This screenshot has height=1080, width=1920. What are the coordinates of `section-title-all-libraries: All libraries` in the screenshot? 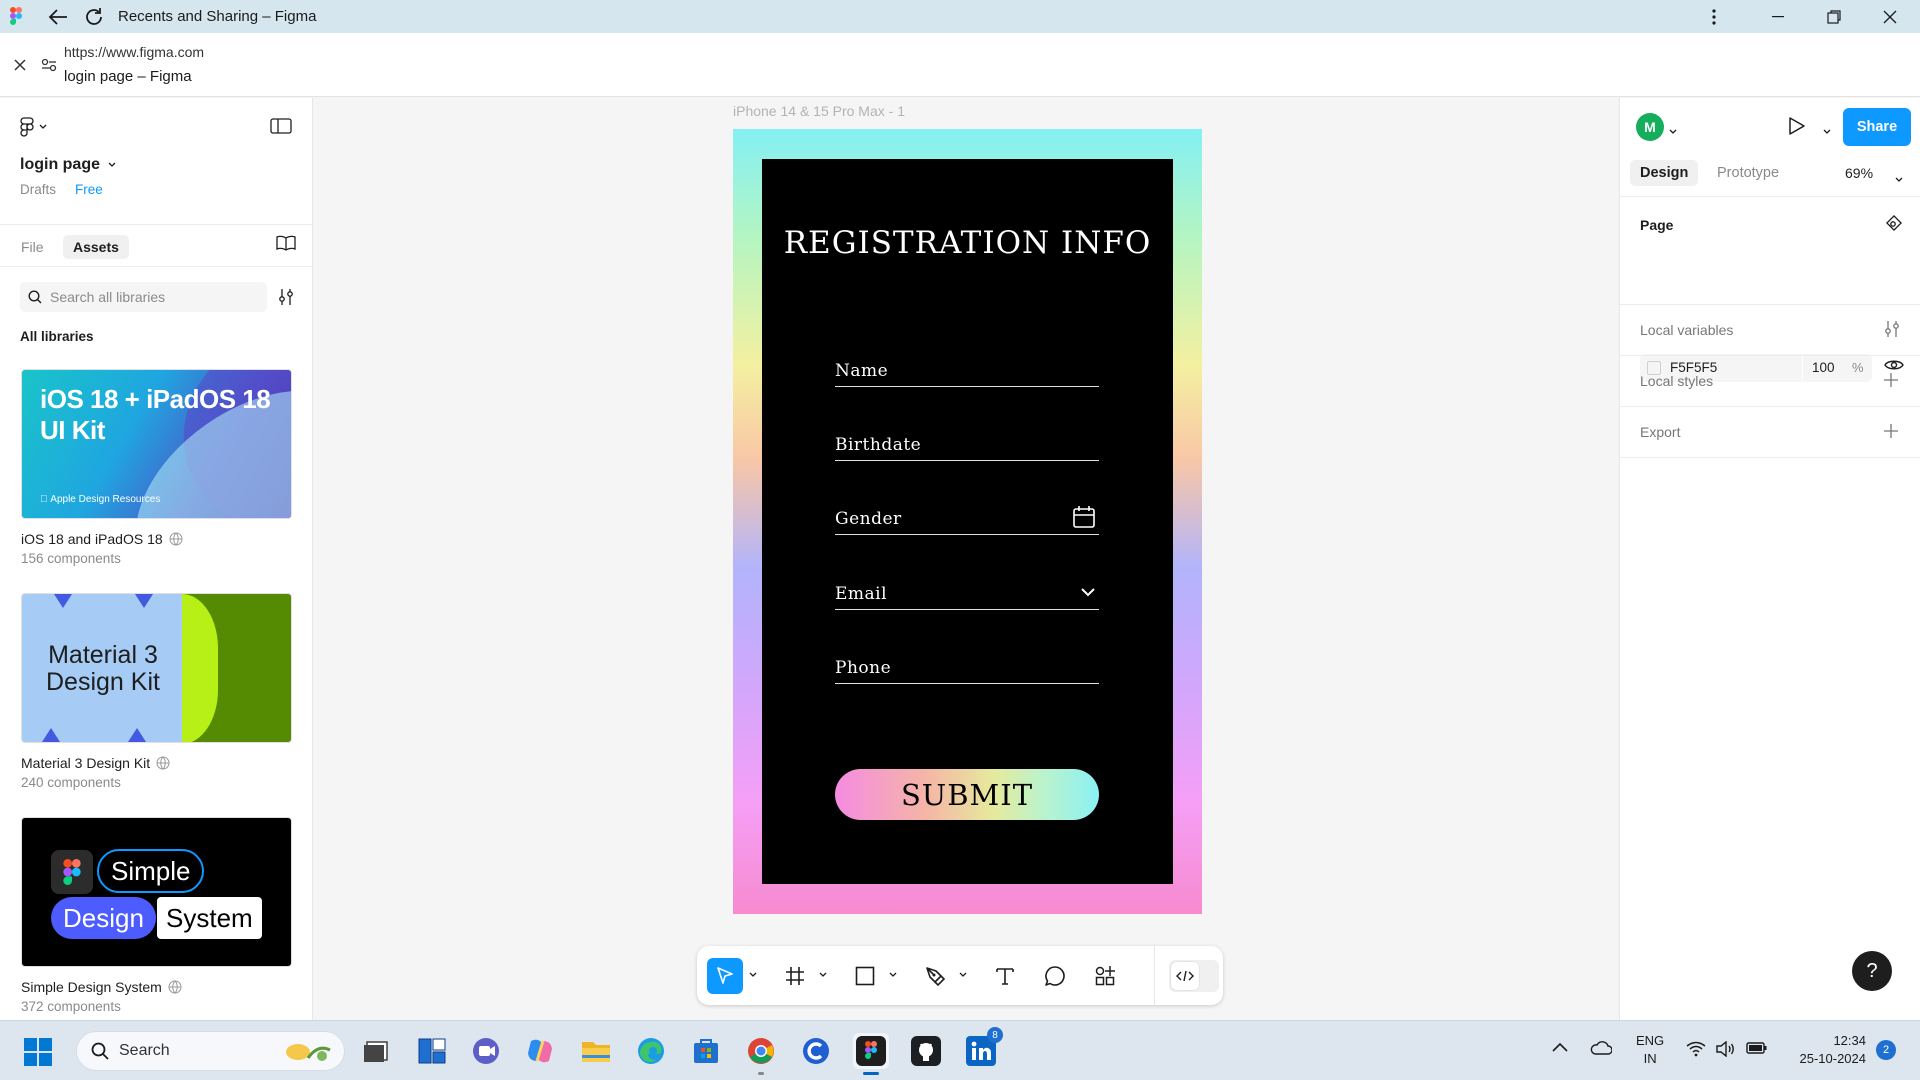 It's located at (57, 336).